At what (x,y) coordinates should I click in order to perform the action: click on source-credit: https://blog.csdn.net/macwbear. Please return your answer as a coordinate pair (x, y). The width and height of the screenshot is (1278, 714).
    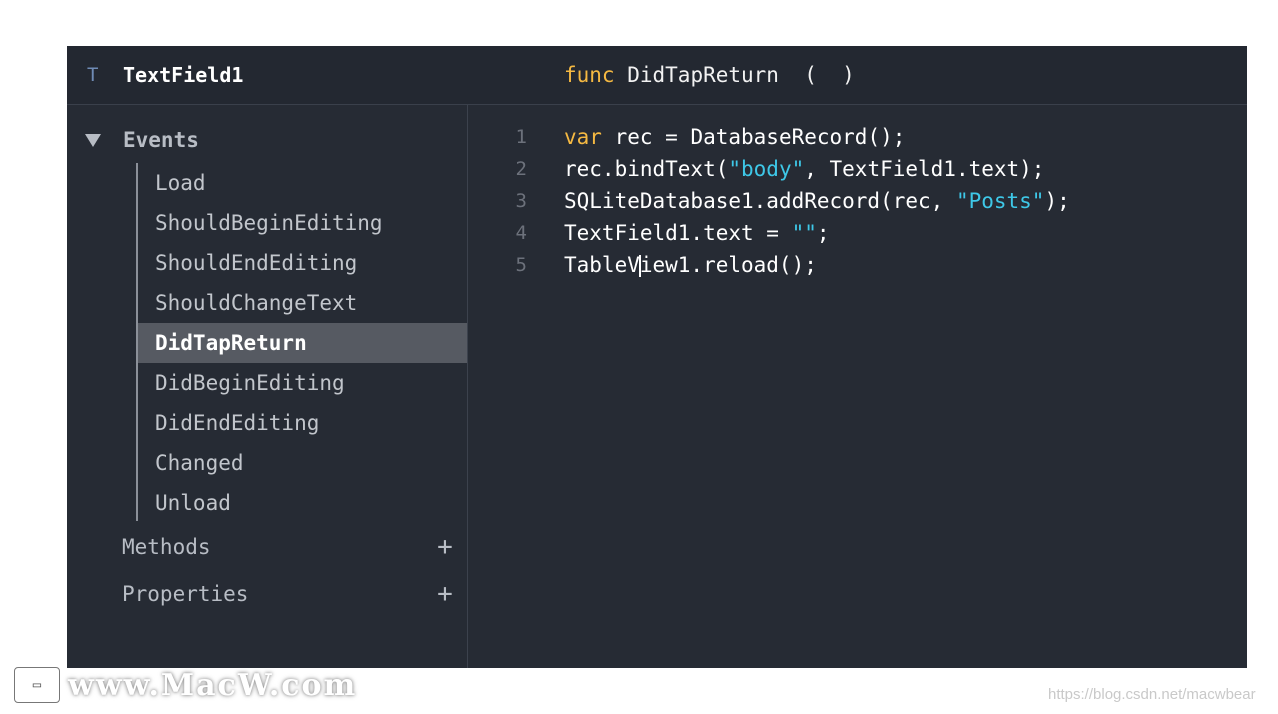
    Looking at the image, I should click on (1152, 694).